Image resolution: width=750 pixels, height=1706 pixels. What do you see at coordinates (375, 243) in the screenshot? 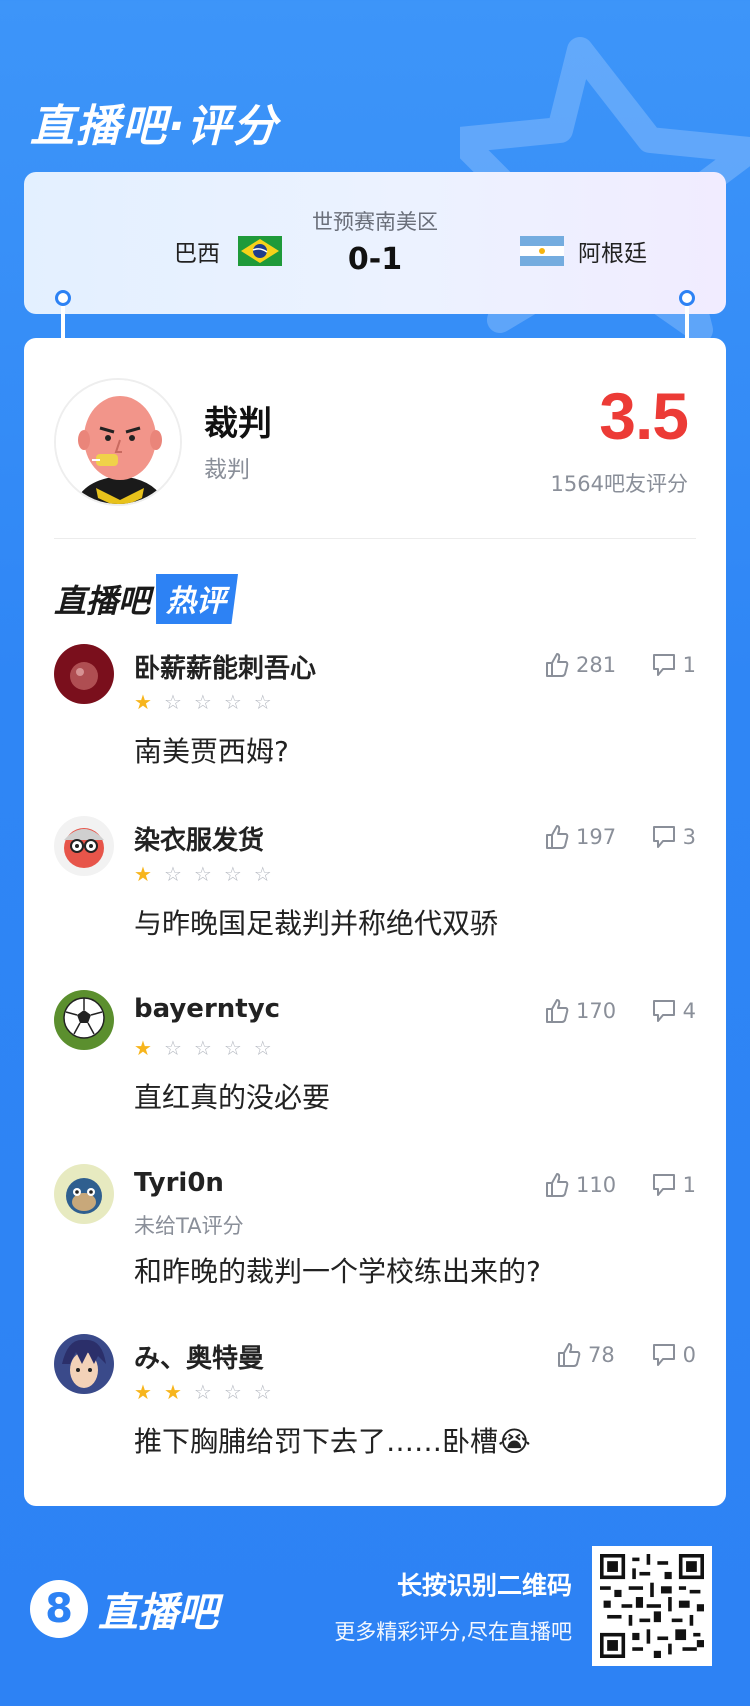
I see `match-card: 巴西 世预赛南美区 0-1 阿根廷` at bounding box center [375, 243].